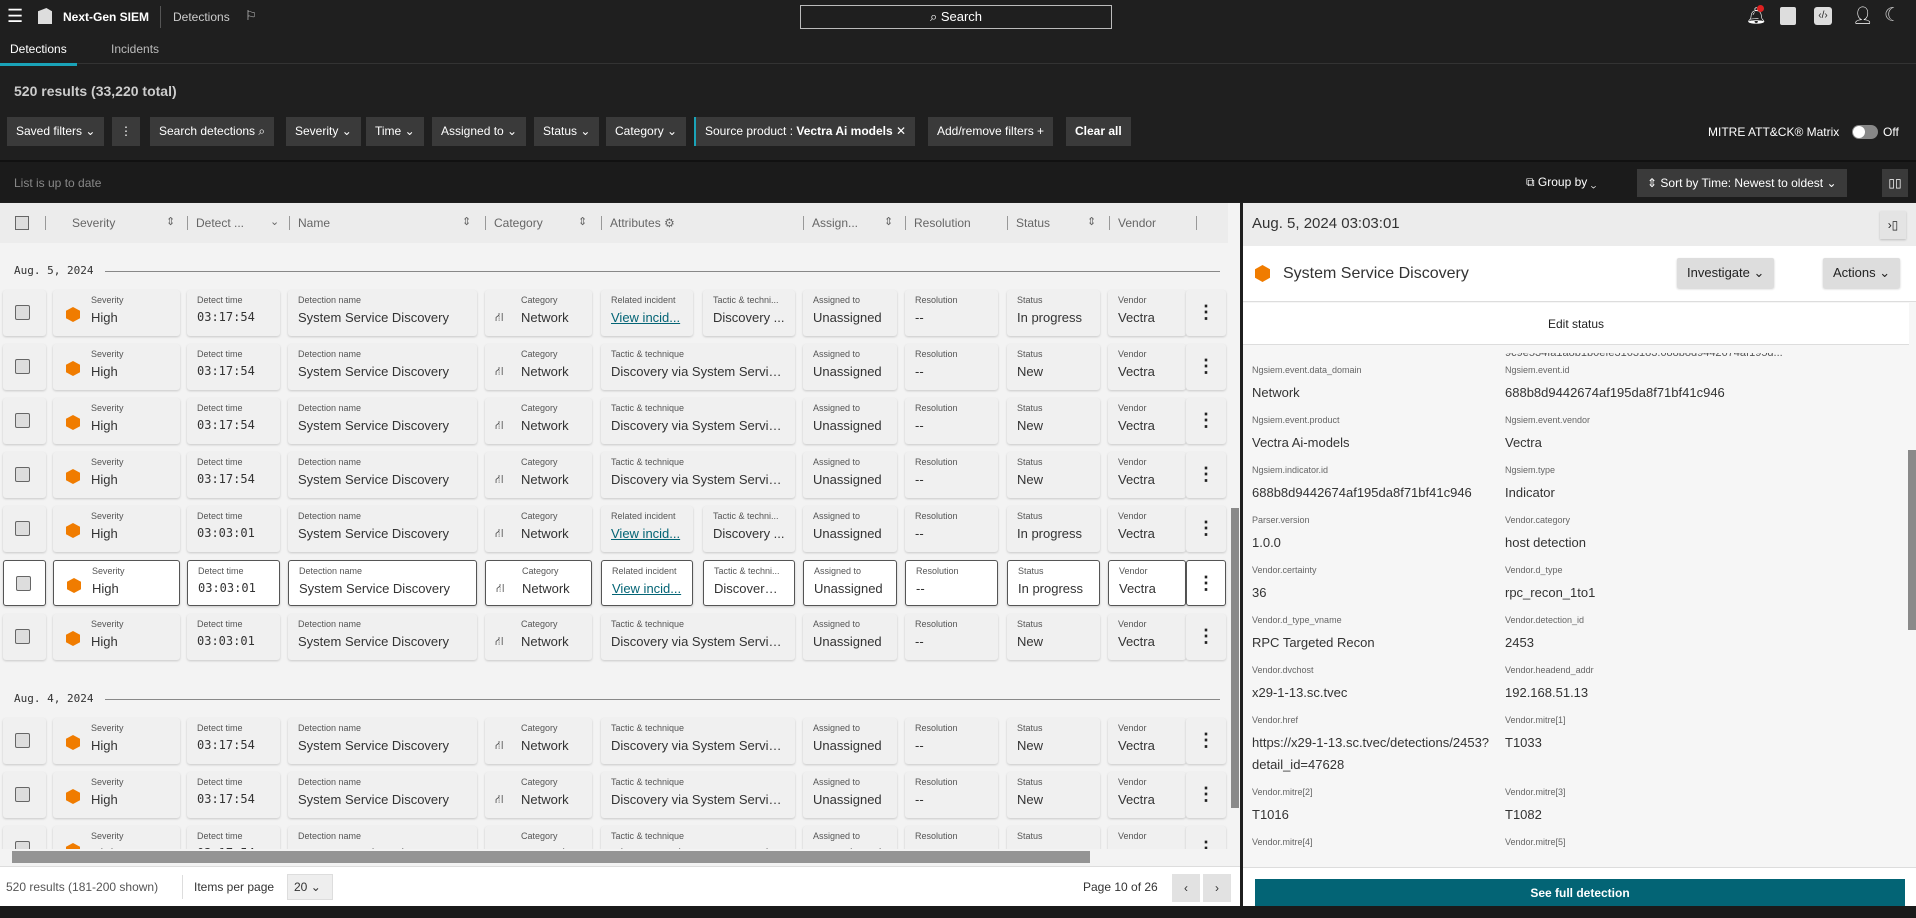 The height and width of the screenshot is (918, 1916). I want to click on clear-all-button: Clear all, so click(1098, 131).